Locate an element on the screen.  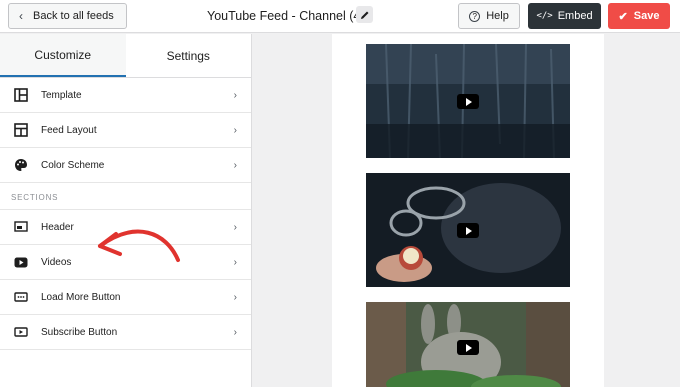
sidebar-item-label: Load More Button is located at coordinates (81, 297).